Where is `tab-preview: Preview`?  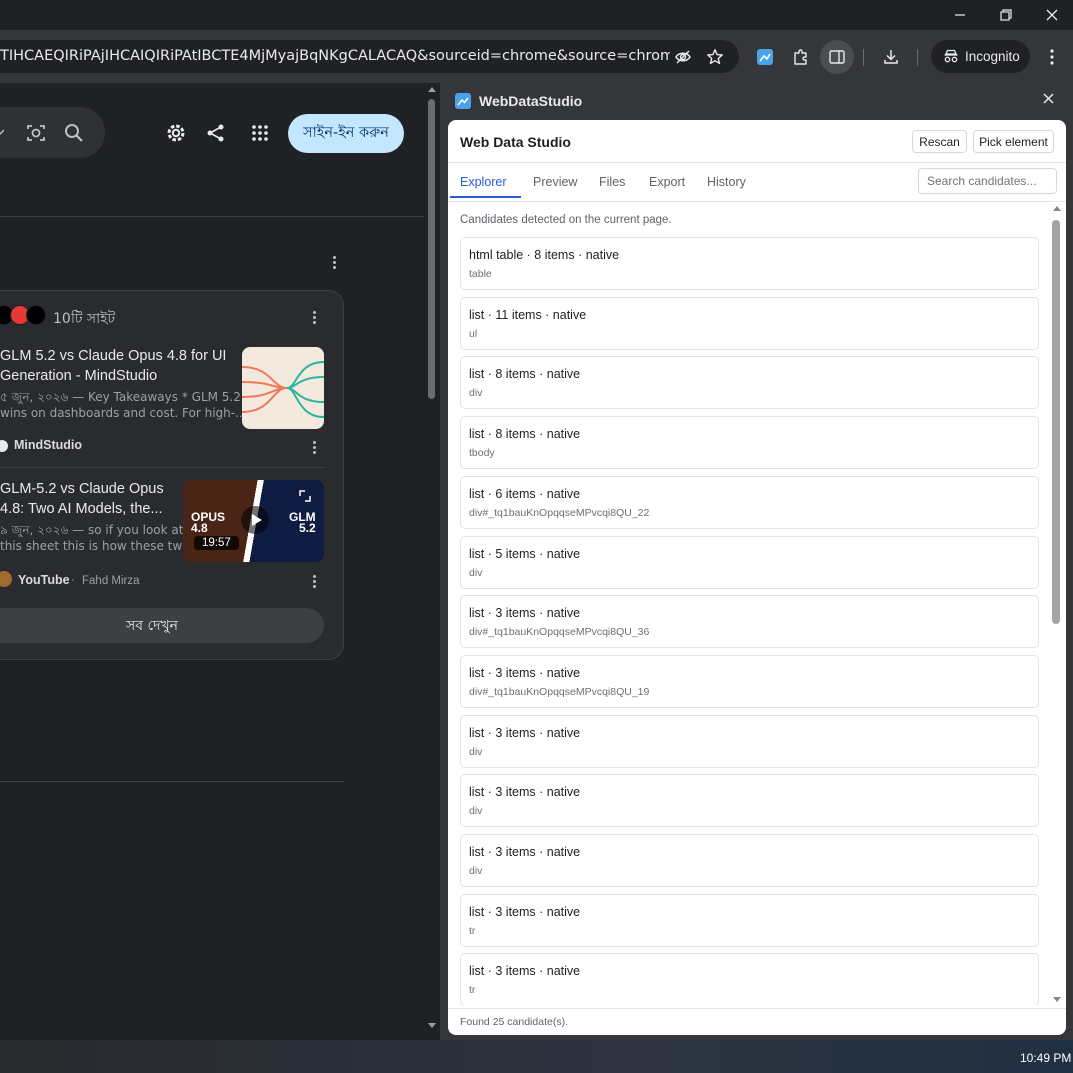
tab-preview: Preview is located at coordinates (555, 182).